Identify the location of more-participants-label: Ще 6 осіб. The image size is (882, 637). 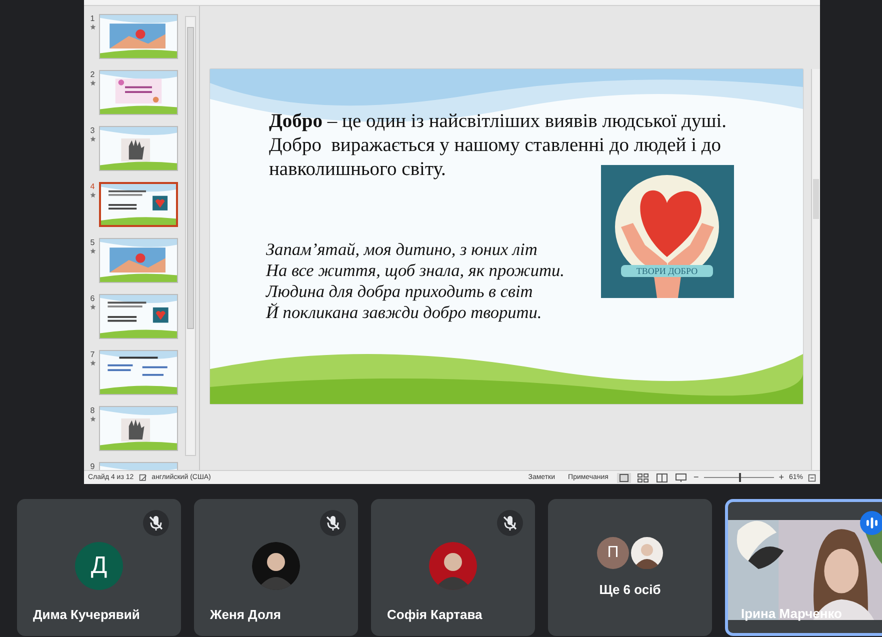
(630, 589).